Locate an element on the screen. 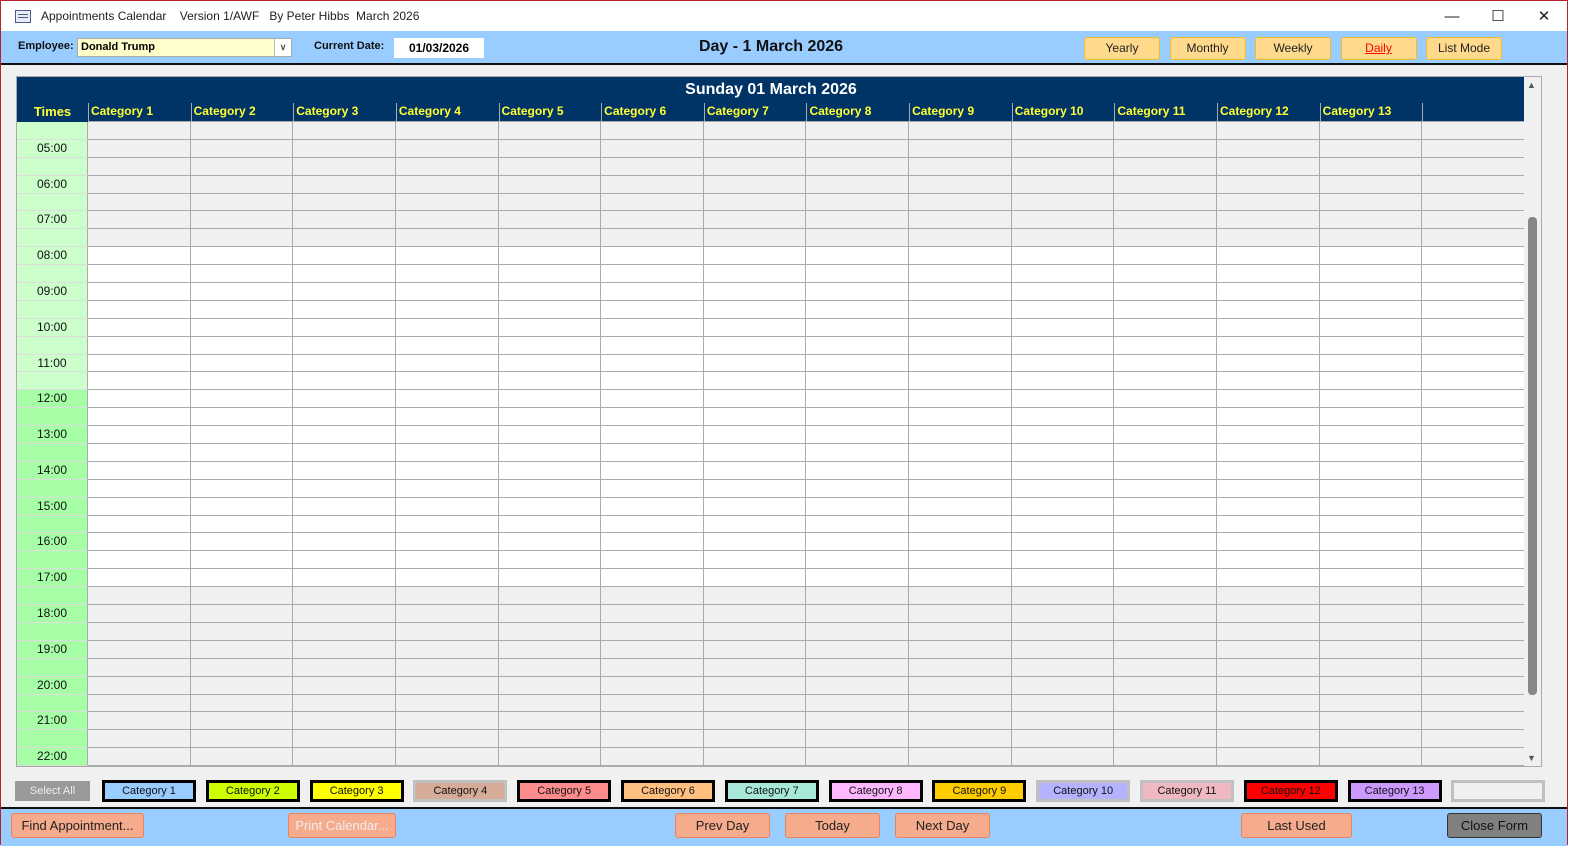  category-filter-toggle is located at coordinates (1498, 791).